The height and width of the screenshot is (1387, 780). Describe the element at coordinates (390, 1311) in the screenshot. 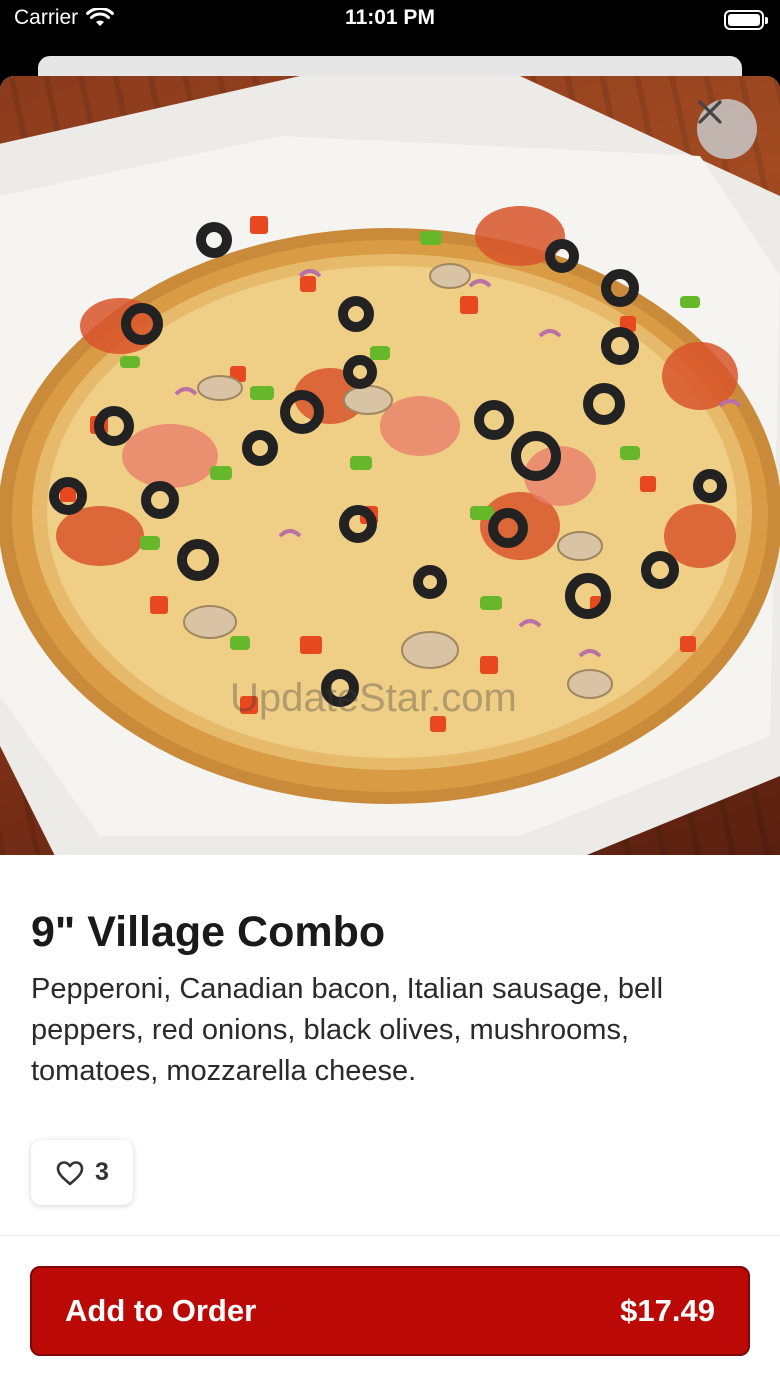

I see `add-to-order-button: Add to Order $17.49` at that location.